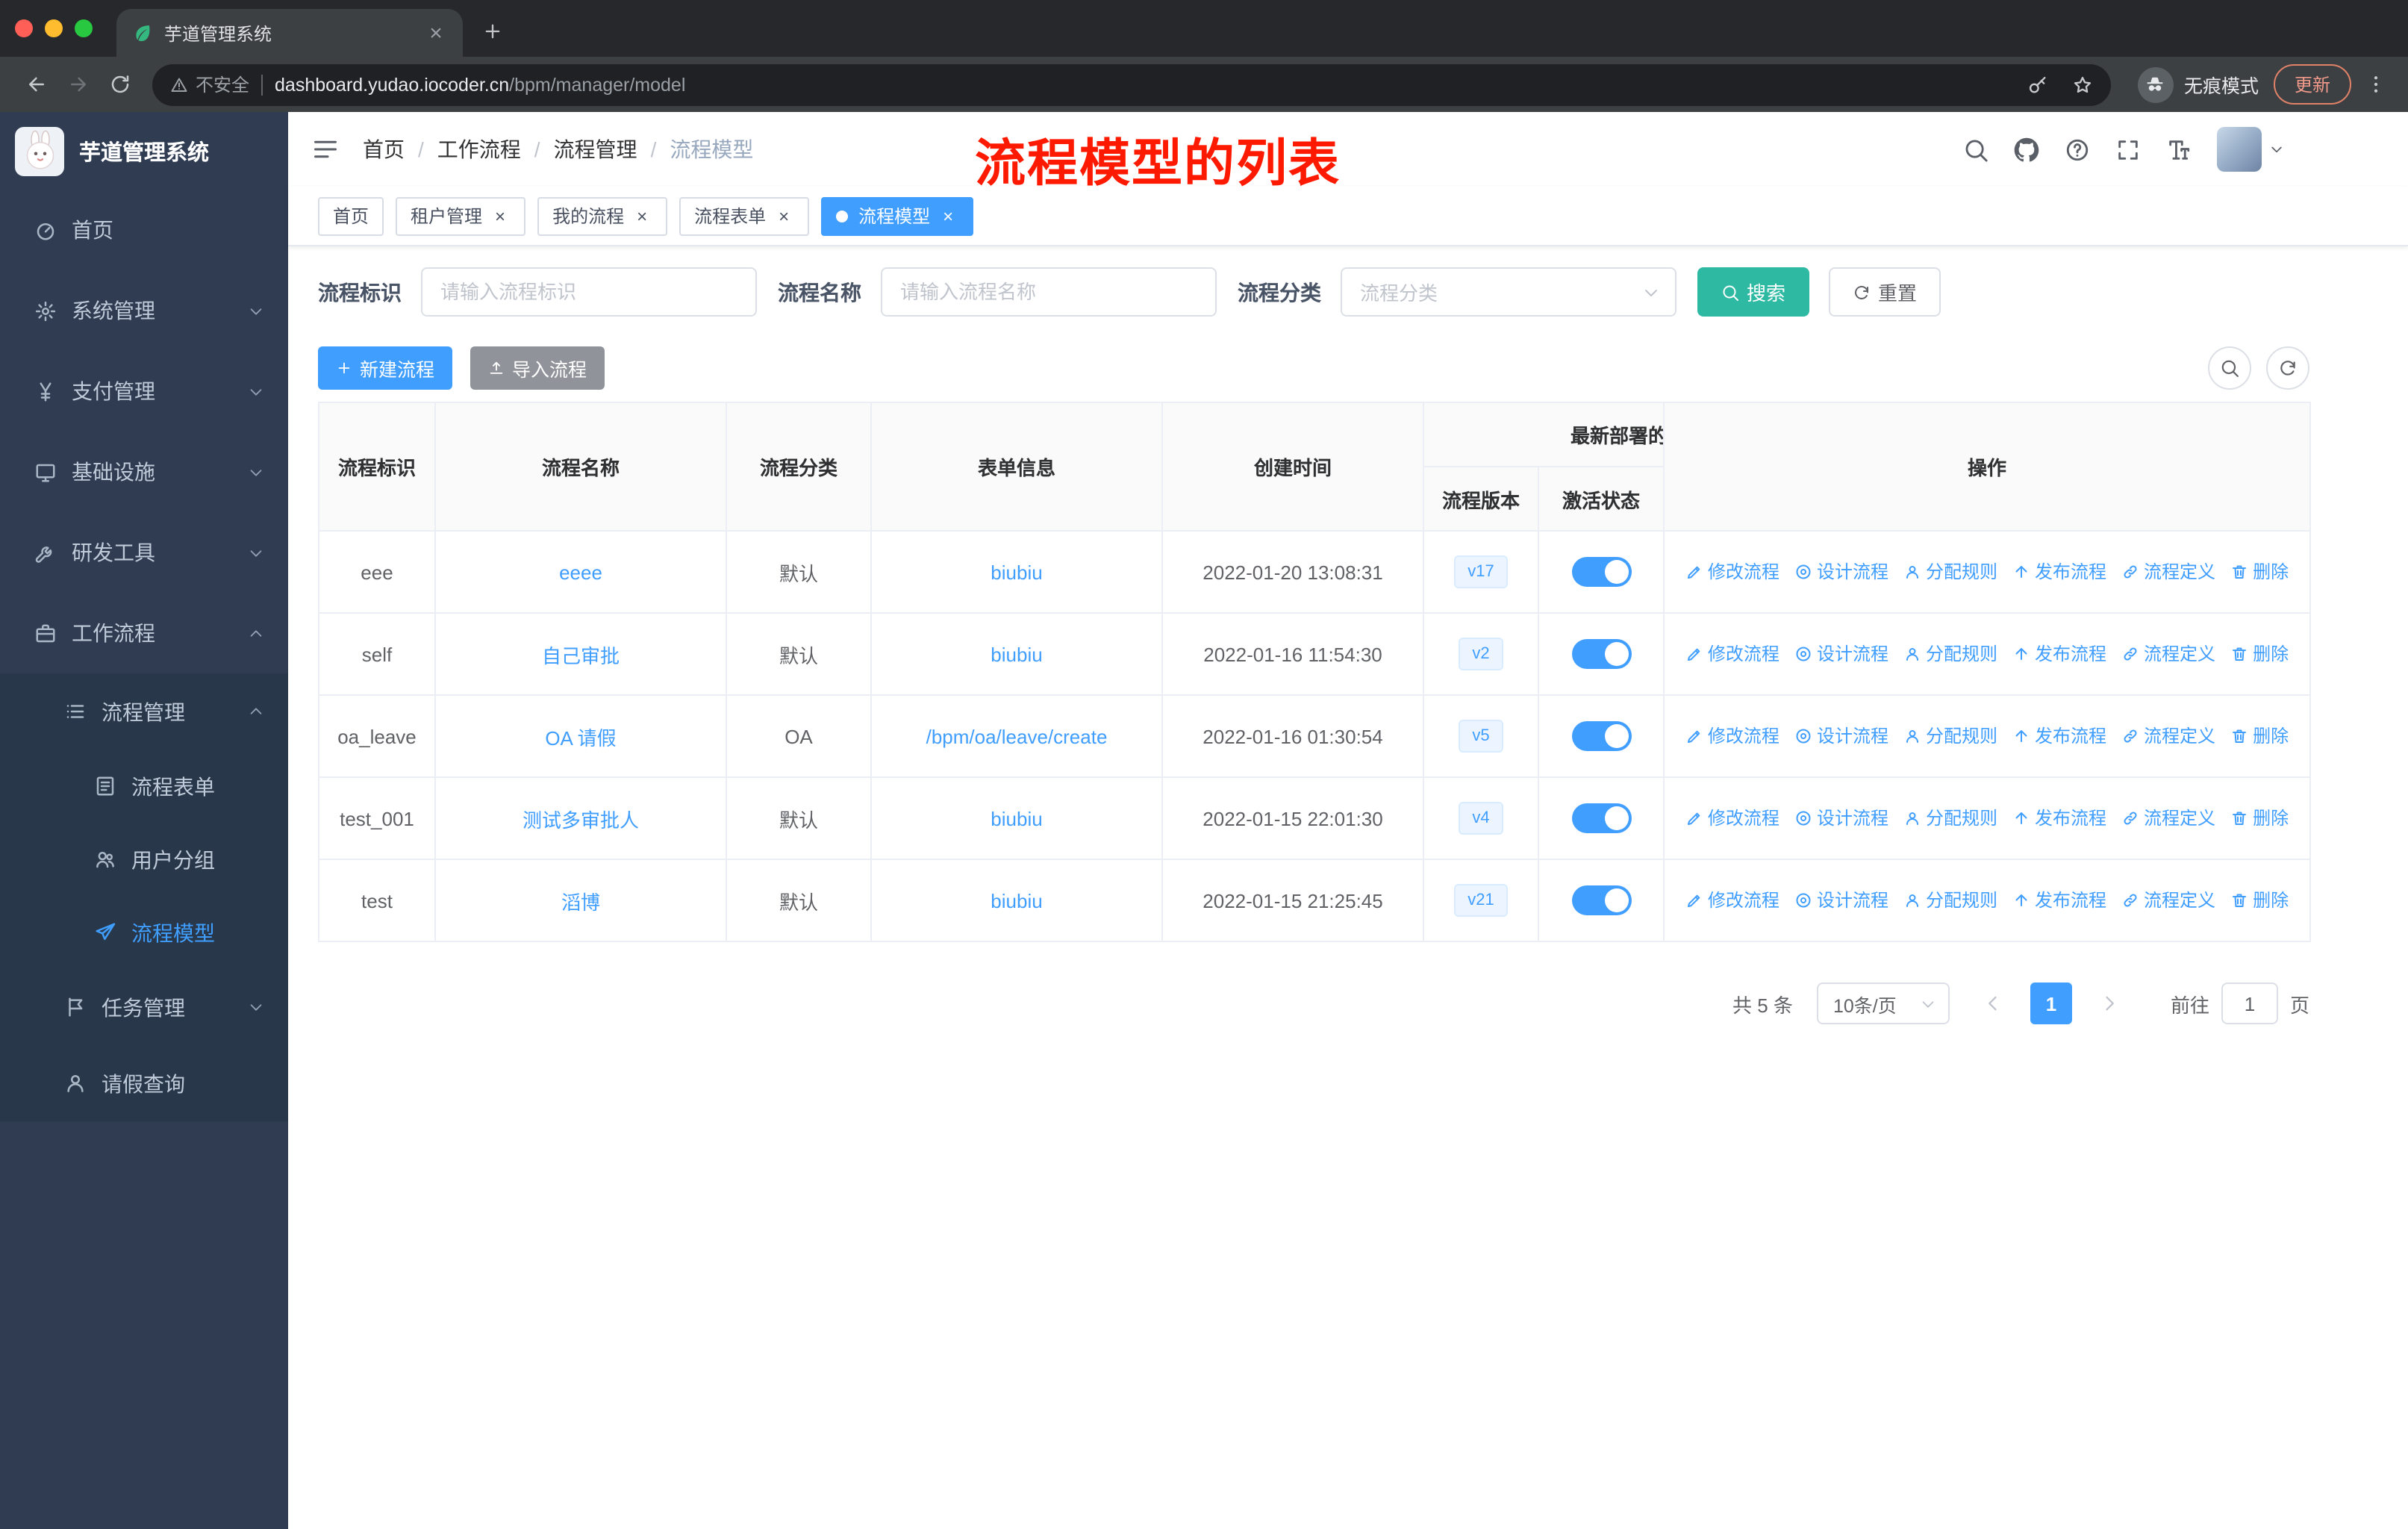  What do you see at coordinates (144, 859) in the screenshot?
I see `sidebar-item-user-group: 用户分组` at bounding box center [144, 859].